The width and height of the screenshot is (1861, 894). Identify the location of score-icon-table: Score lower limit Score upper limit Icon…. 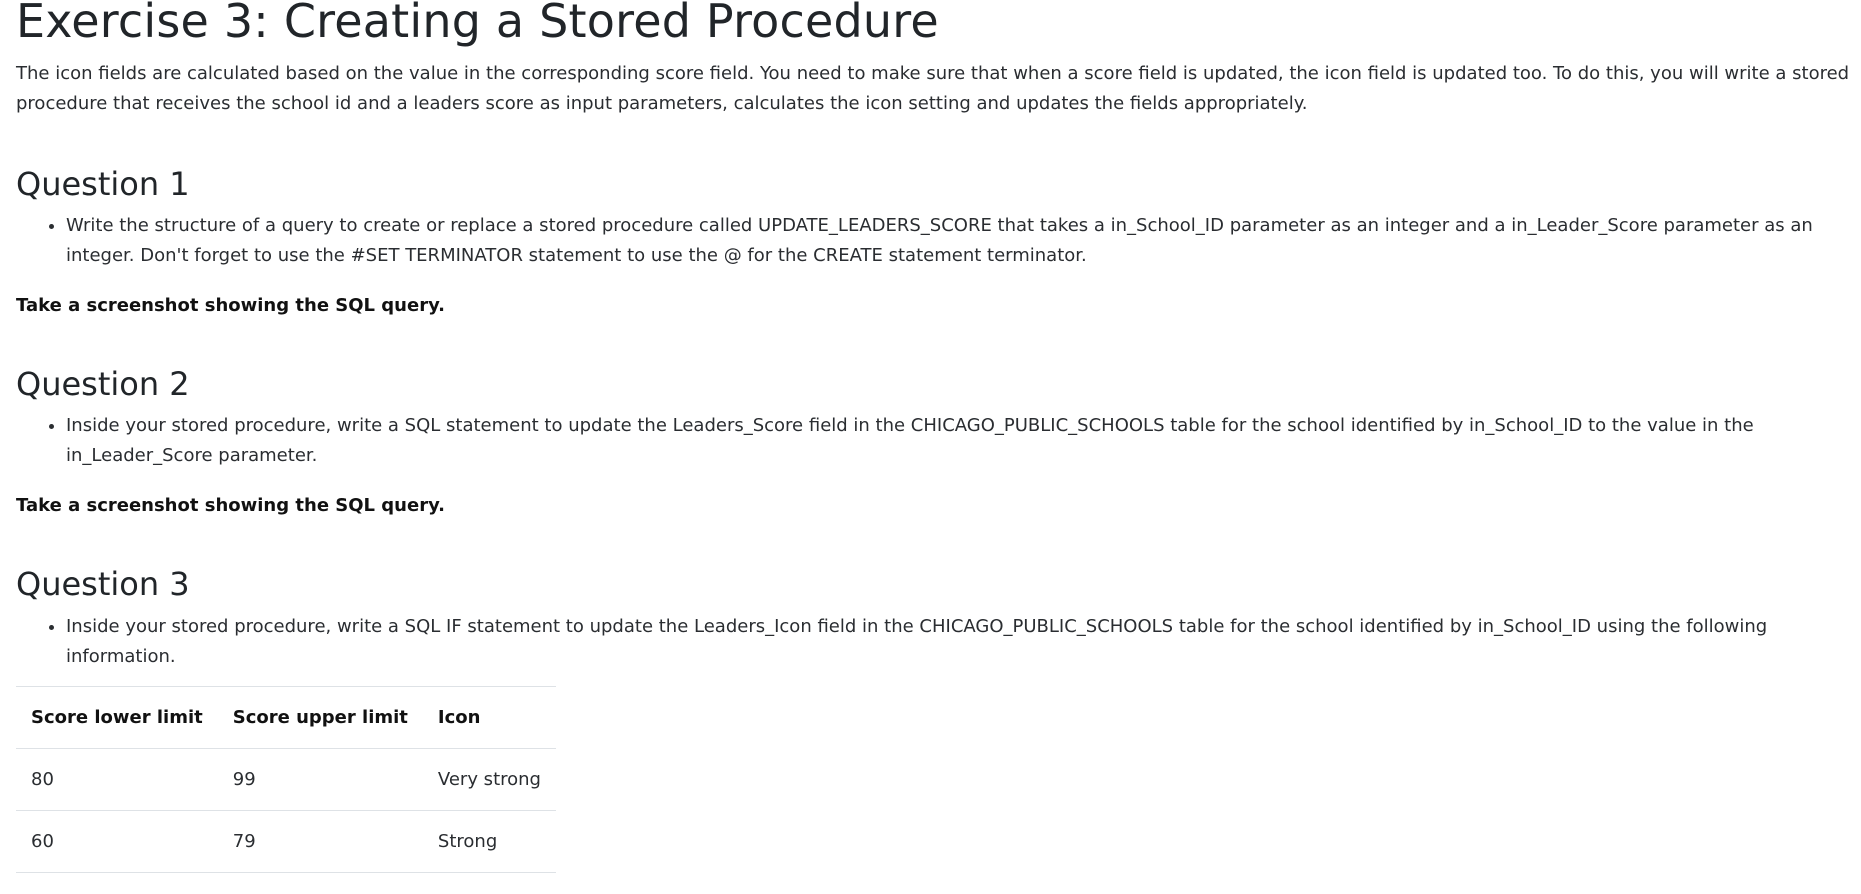
(286, 789).